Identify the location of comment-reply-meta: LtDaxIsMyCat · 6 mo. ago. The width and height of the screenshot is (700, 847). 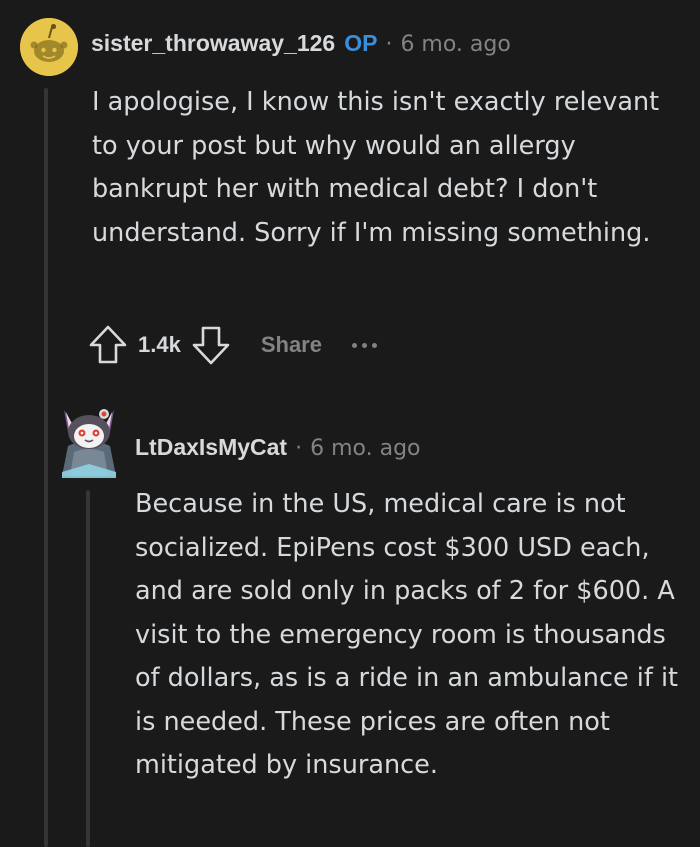
(278, 447).